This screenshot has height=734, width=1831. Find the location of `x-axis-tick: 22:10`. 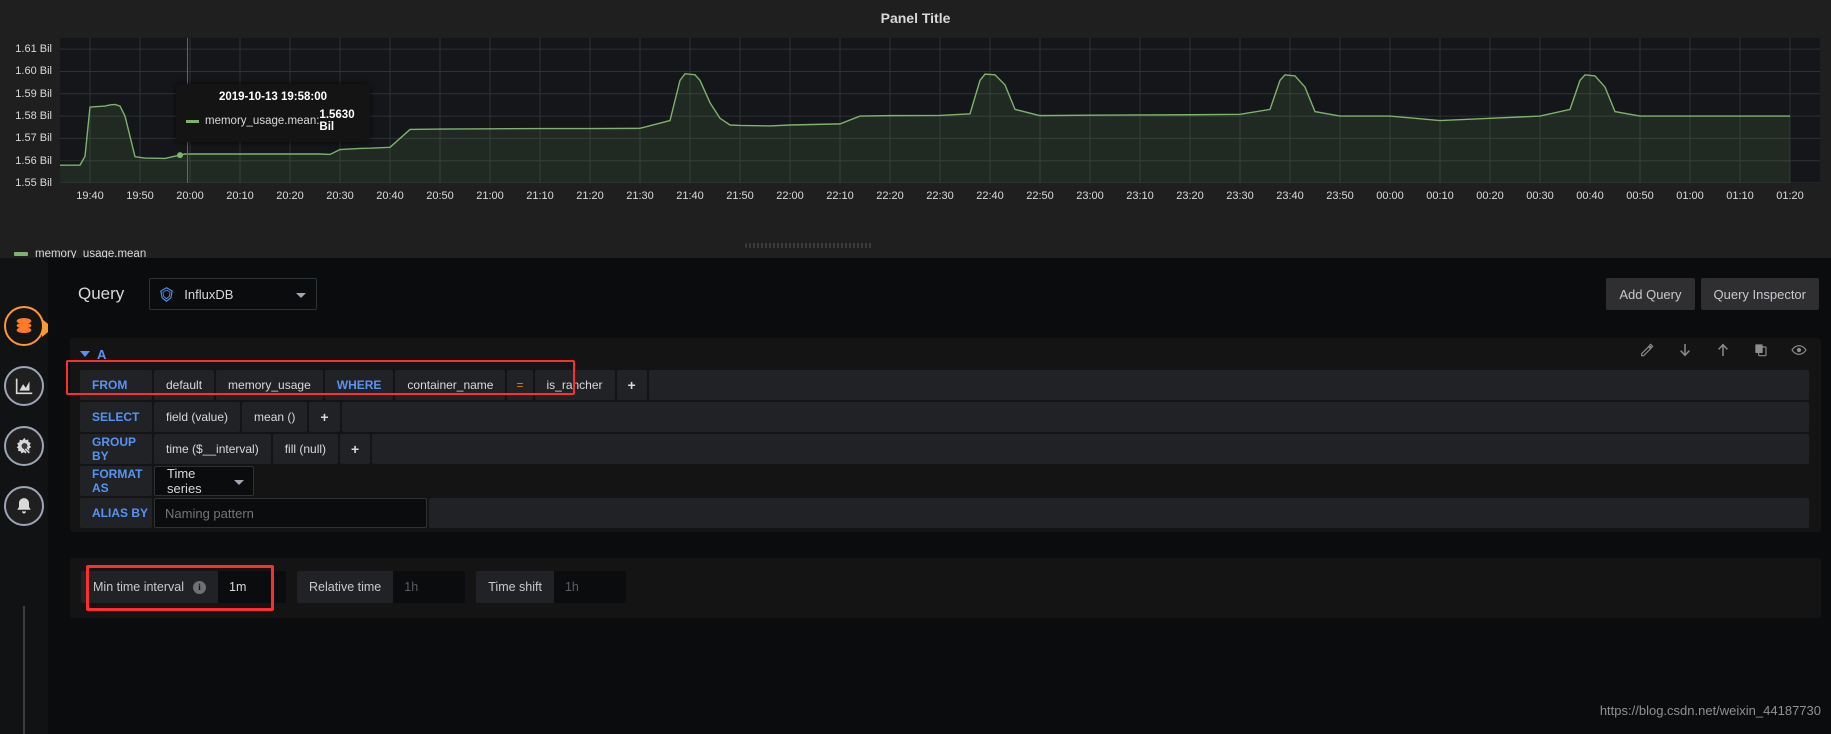

x-axis-tick: 22:10 is located at coordinates (840, 196).